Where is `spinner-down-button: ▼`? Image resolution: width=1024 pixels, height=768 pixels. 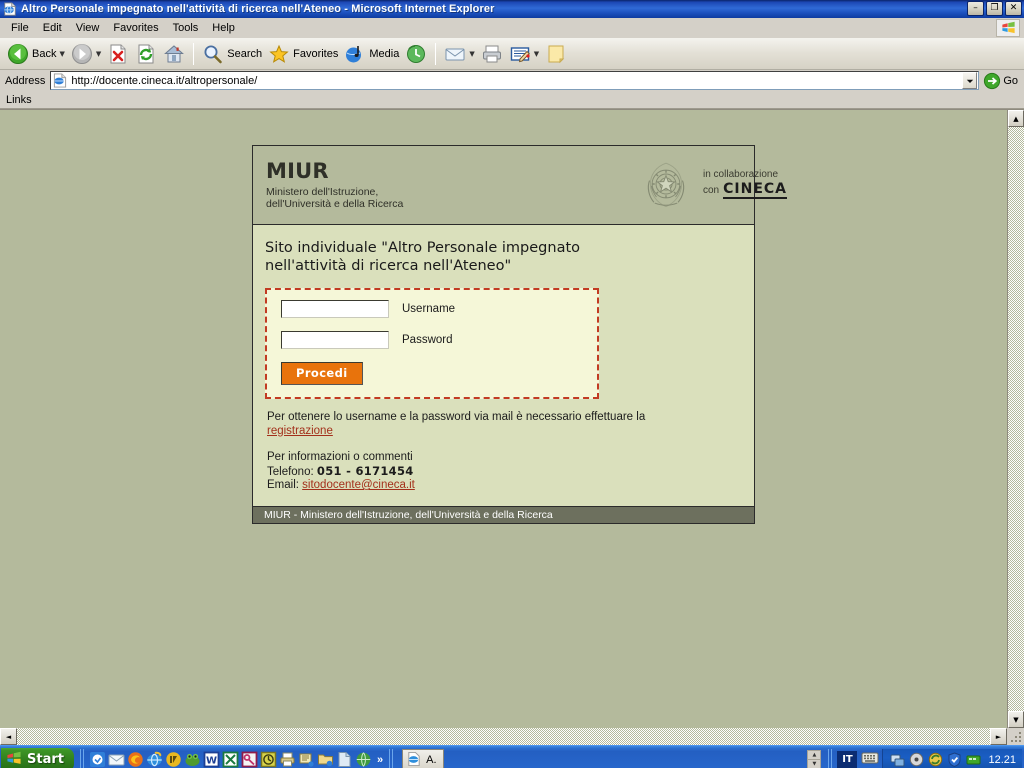 spinner-down-button: ▼ is located at coordinates (814, 764).